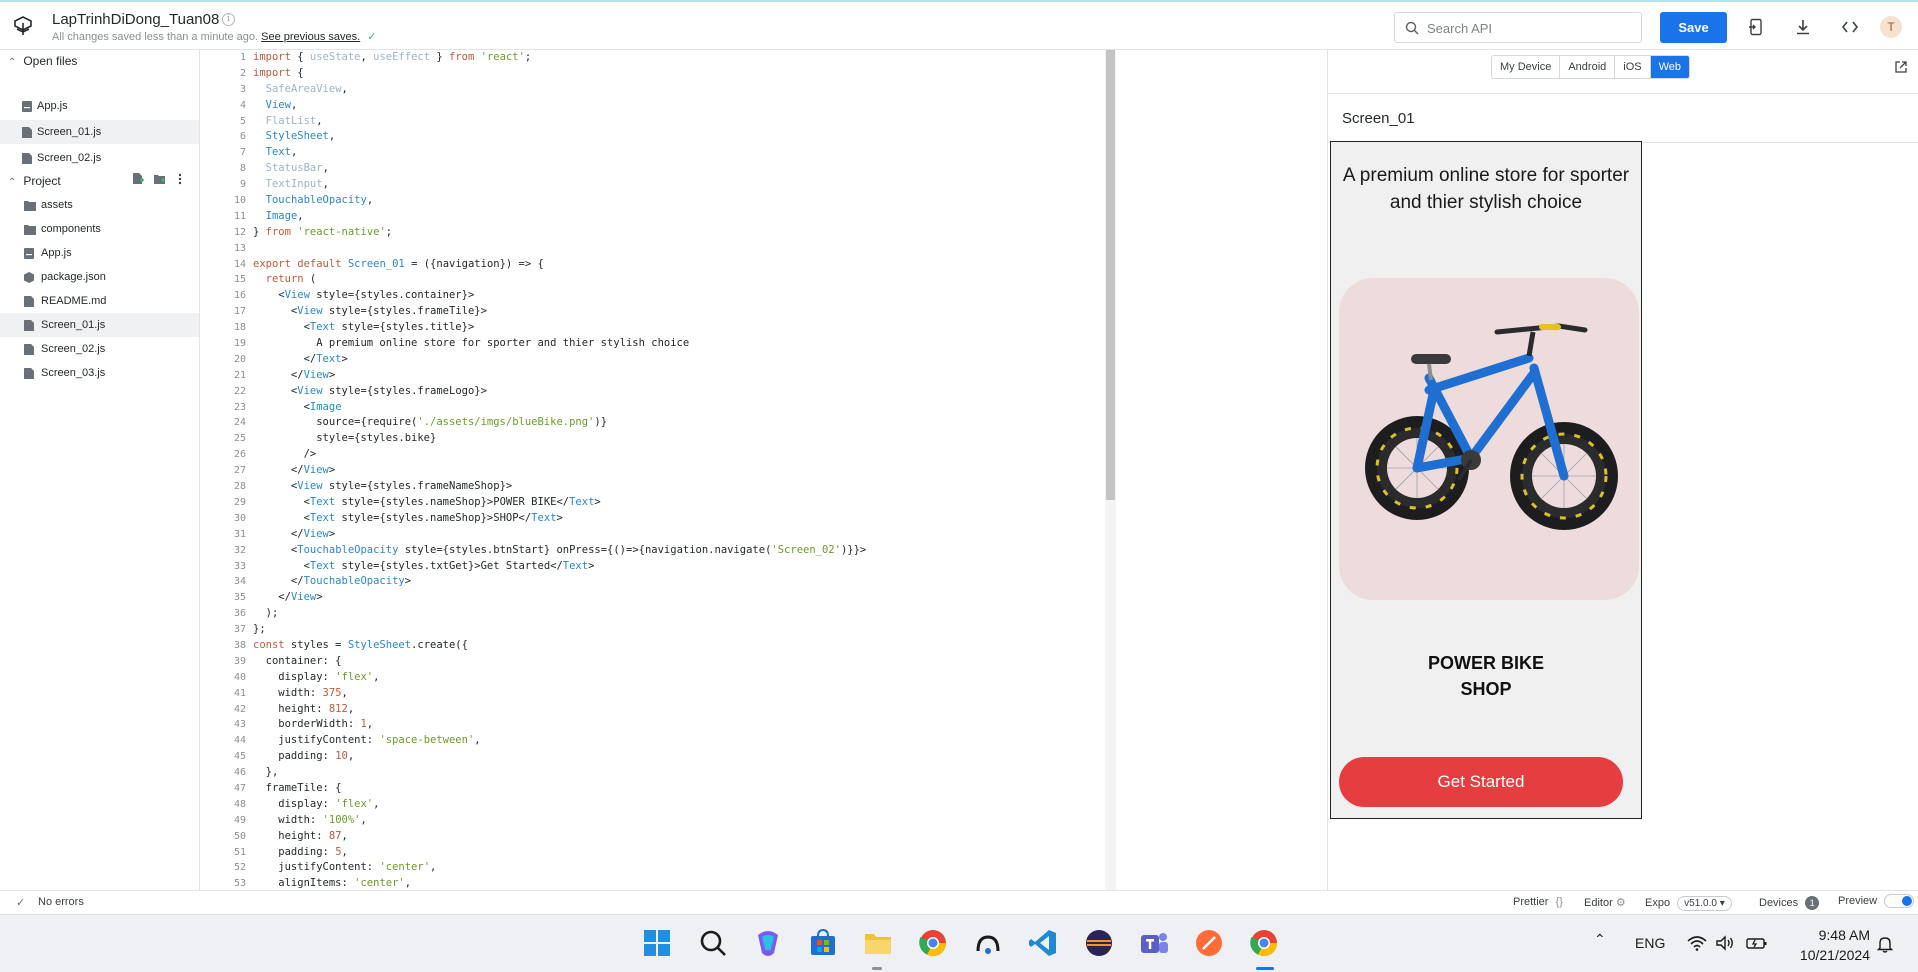 The height and width of the screenshot is (972, 1918). I want to click on code-line: return (, so click(559, 280).